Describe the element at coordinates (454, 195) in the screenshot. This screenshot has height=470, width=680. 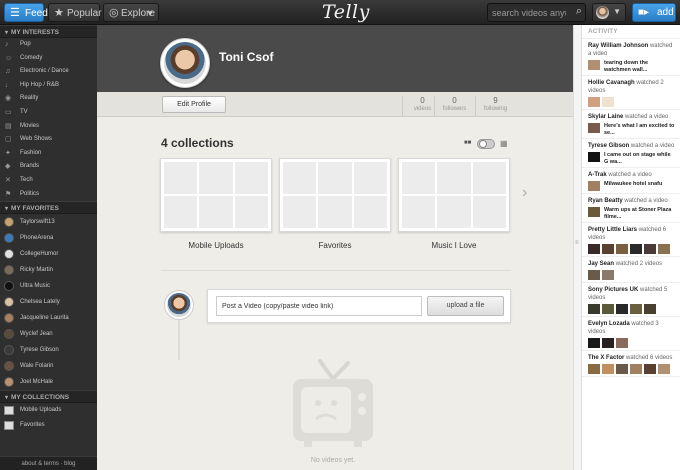
I see `collection-card-music-i-love` at that location.